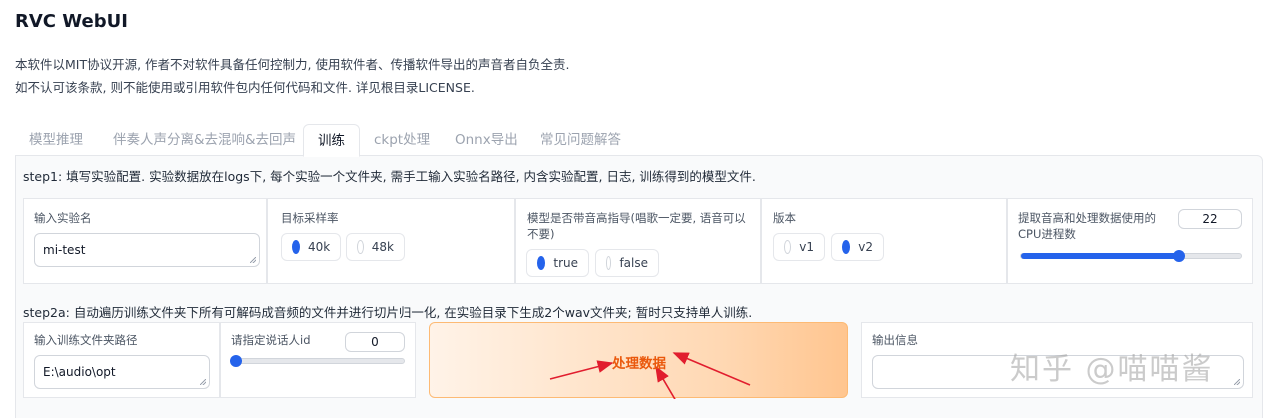  Describe the element at coordinates (310, 218) in the screenshot. I see `sample-rate-label: 目标采样率` at that location.